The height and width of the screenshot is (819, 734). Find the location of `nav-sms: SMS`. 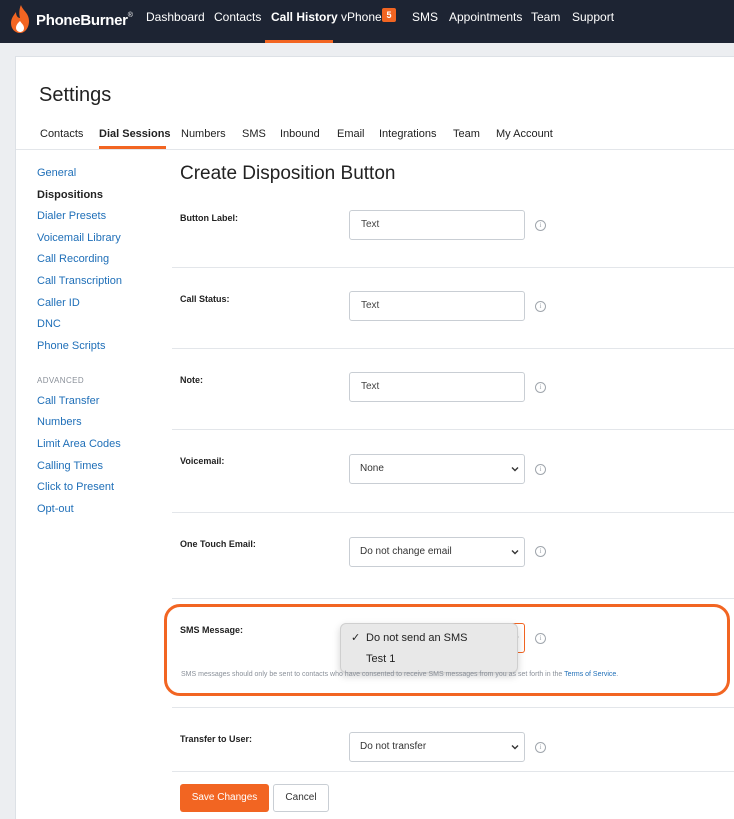

nav-sms: SMS is located at coordinates (425, 17).